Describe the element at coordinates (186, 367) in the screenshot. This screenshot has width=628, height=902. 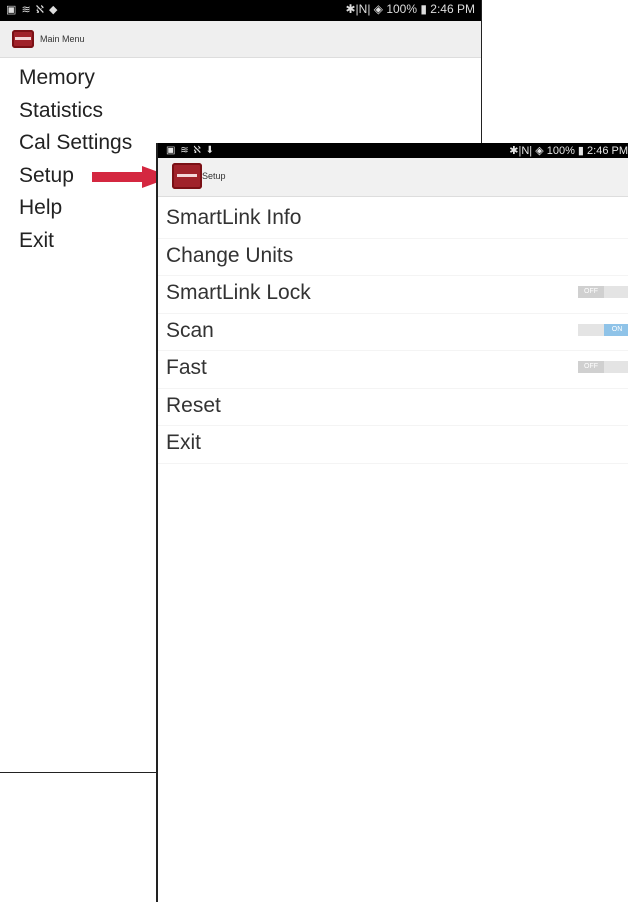
I see `menu-item-label: Fast` at that location.